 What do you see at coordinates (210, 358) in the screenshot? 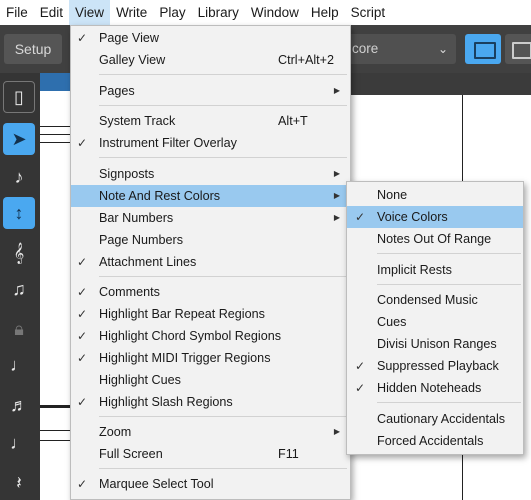
I see `menu-item-highlight-midi-trigger-regions: ✓ Highlight MIDI Trigger Regions` at bounding box center [210, 358].